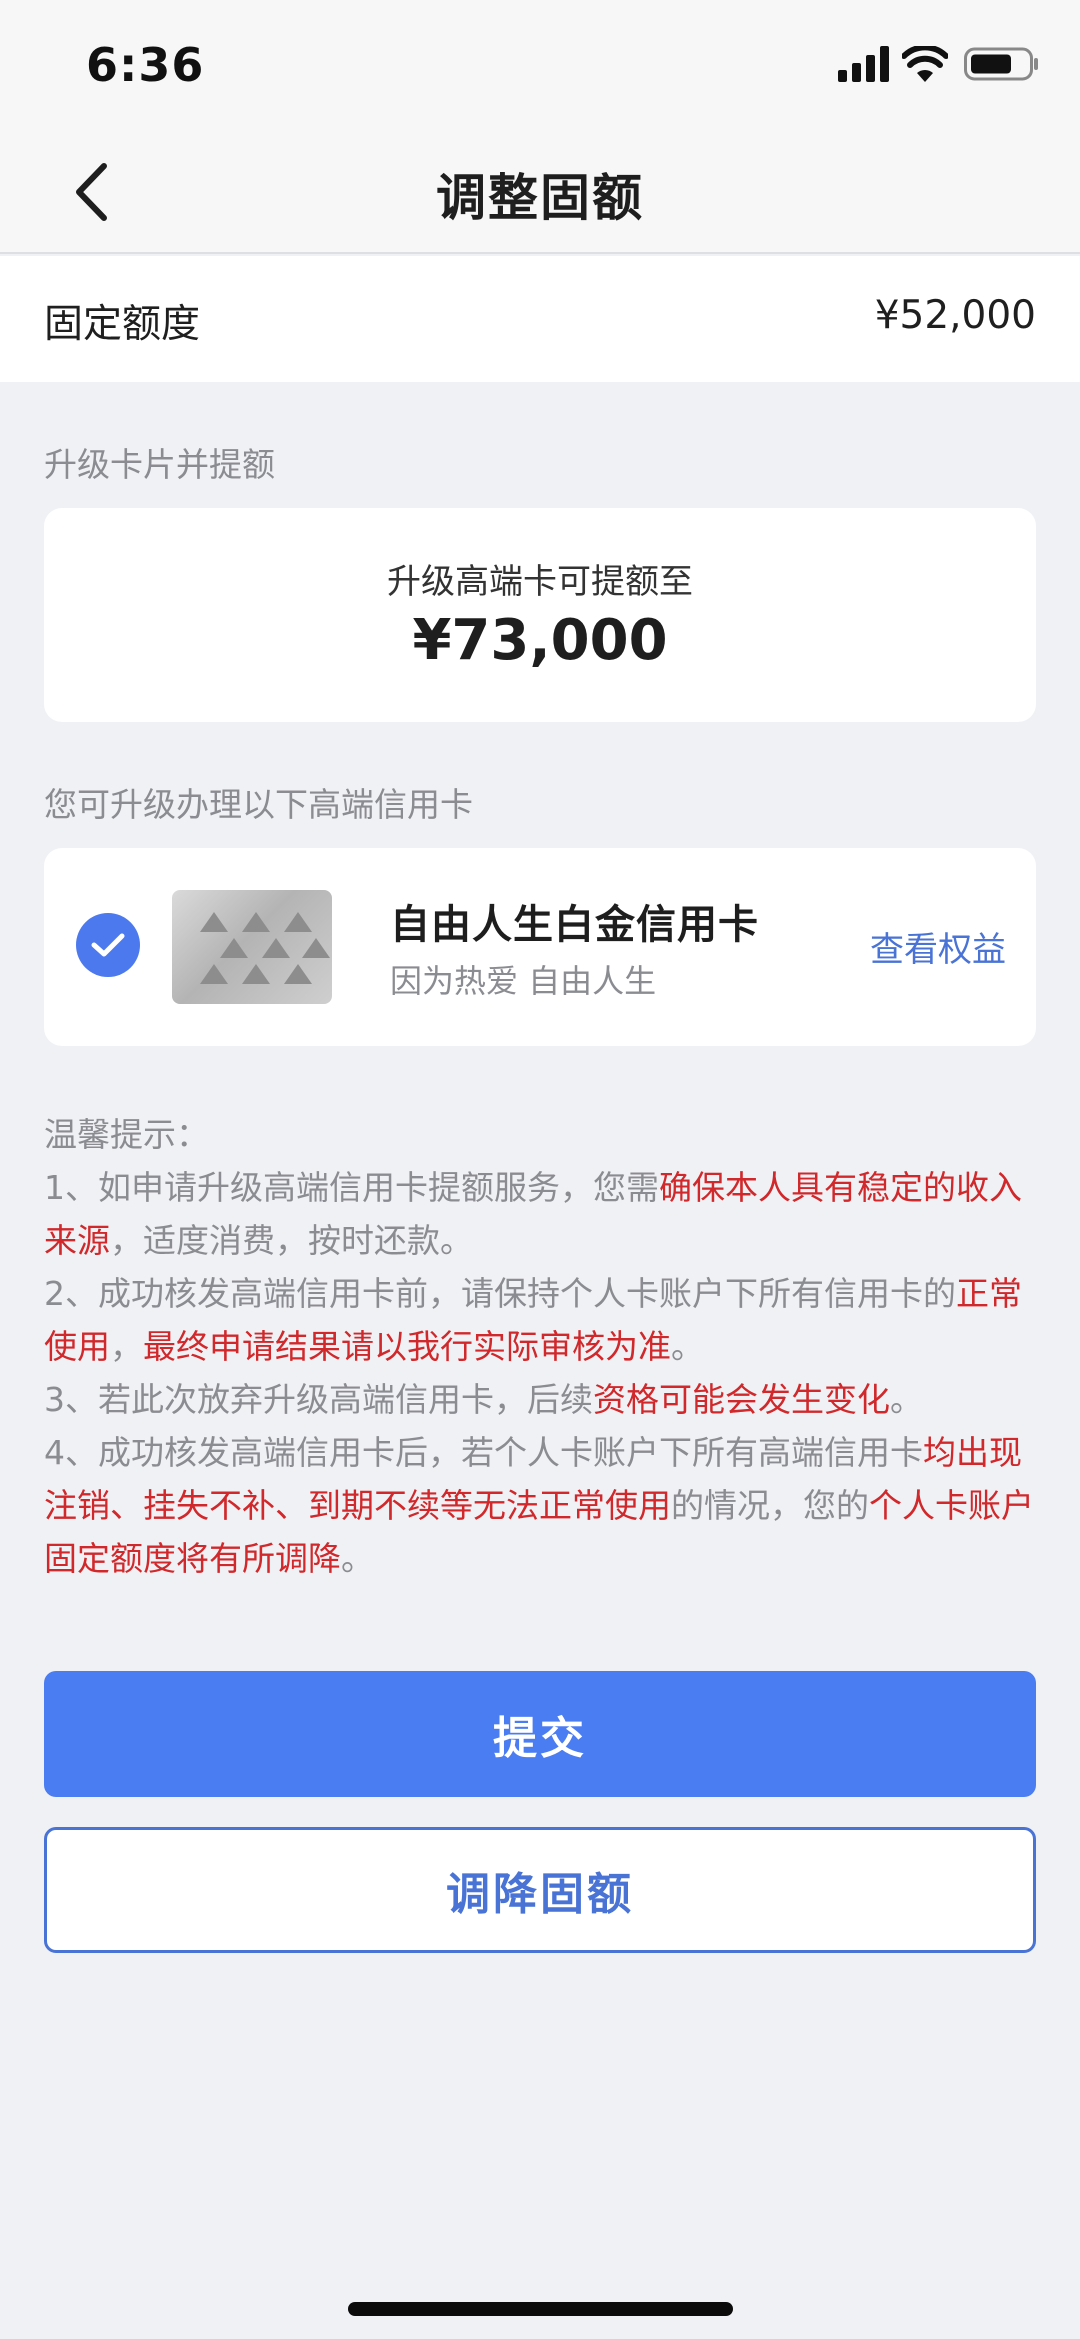 This screenshot has width=1080, height=2339. Describe the element at coordinates (925, 64) in the screenshot. I see `wifi-icon` at that location.